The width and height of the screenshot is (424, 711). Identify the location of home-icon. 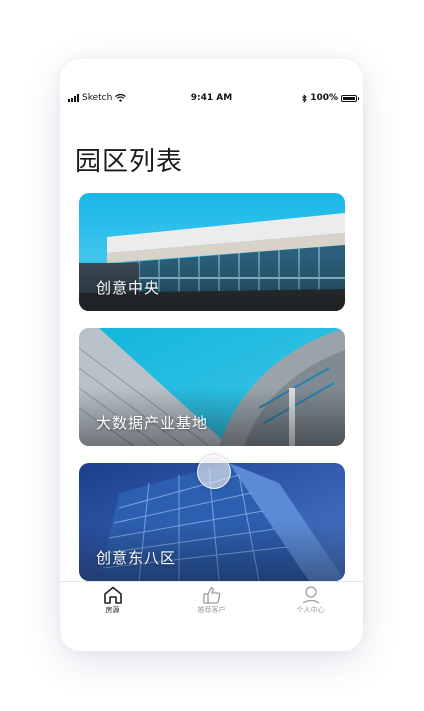
(112, 595).